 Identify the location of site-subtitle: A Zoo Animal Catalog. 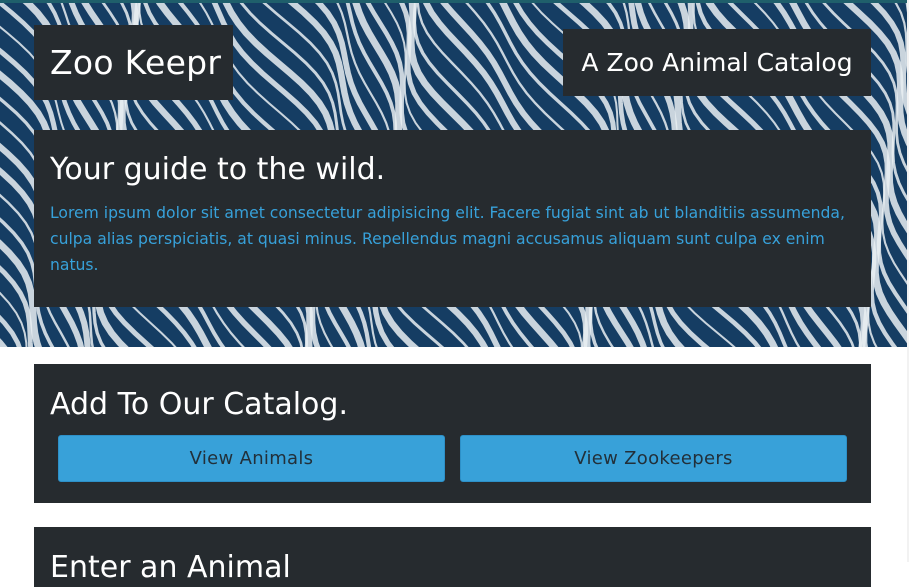
(717, 62).